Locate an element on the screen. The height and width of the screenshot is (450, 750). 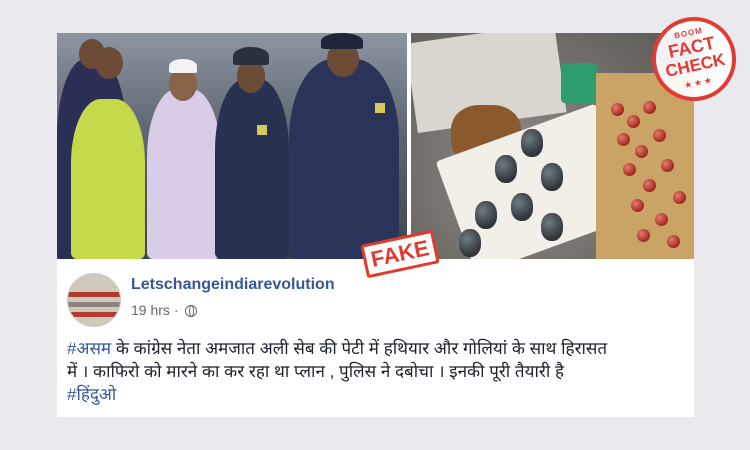
prayer-cap is located at coordinates (183, 66).